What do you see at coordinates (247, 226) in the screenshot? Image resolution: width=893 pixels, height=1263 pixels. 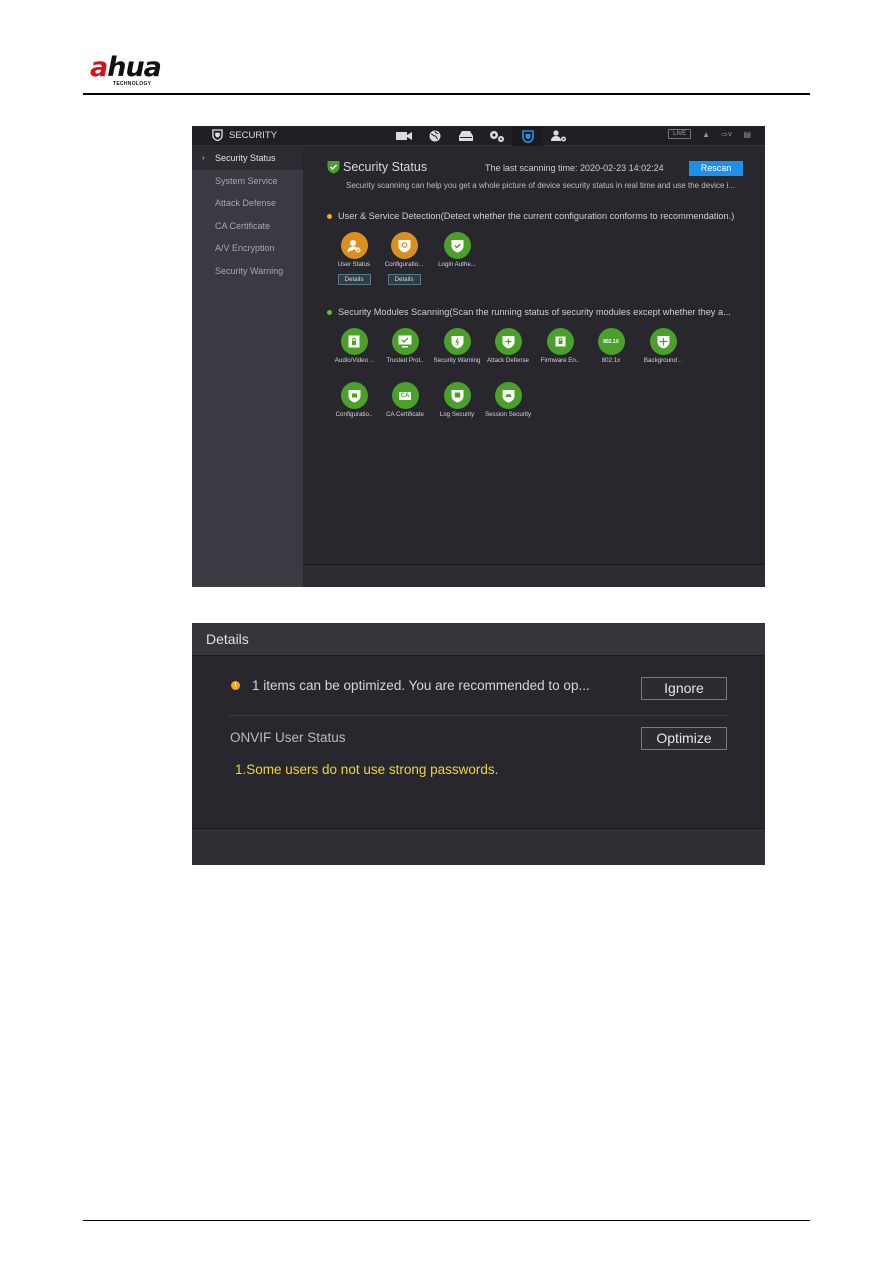 I see `sidebar-item-ca-certificate: CA Certificate` at bounding box center [247, 226].